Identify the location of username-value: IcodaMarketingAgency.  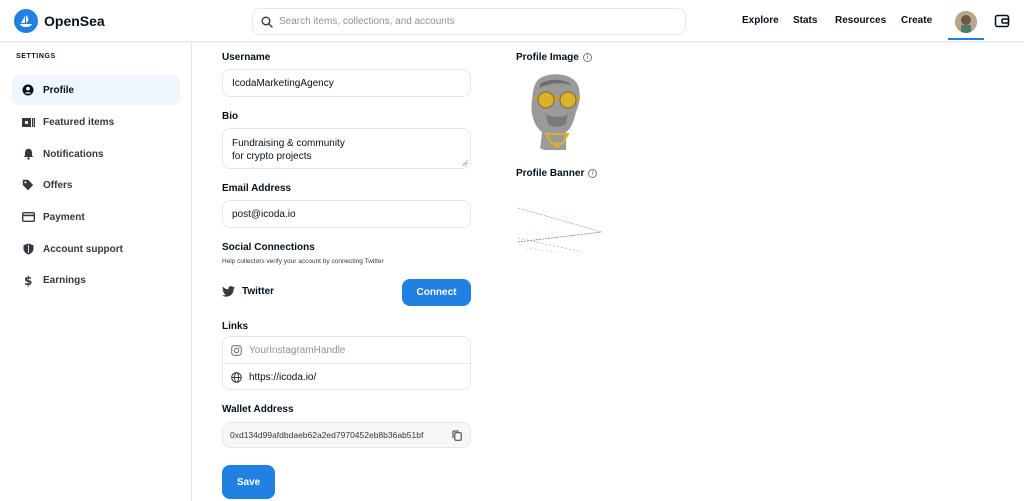
(283, 83).